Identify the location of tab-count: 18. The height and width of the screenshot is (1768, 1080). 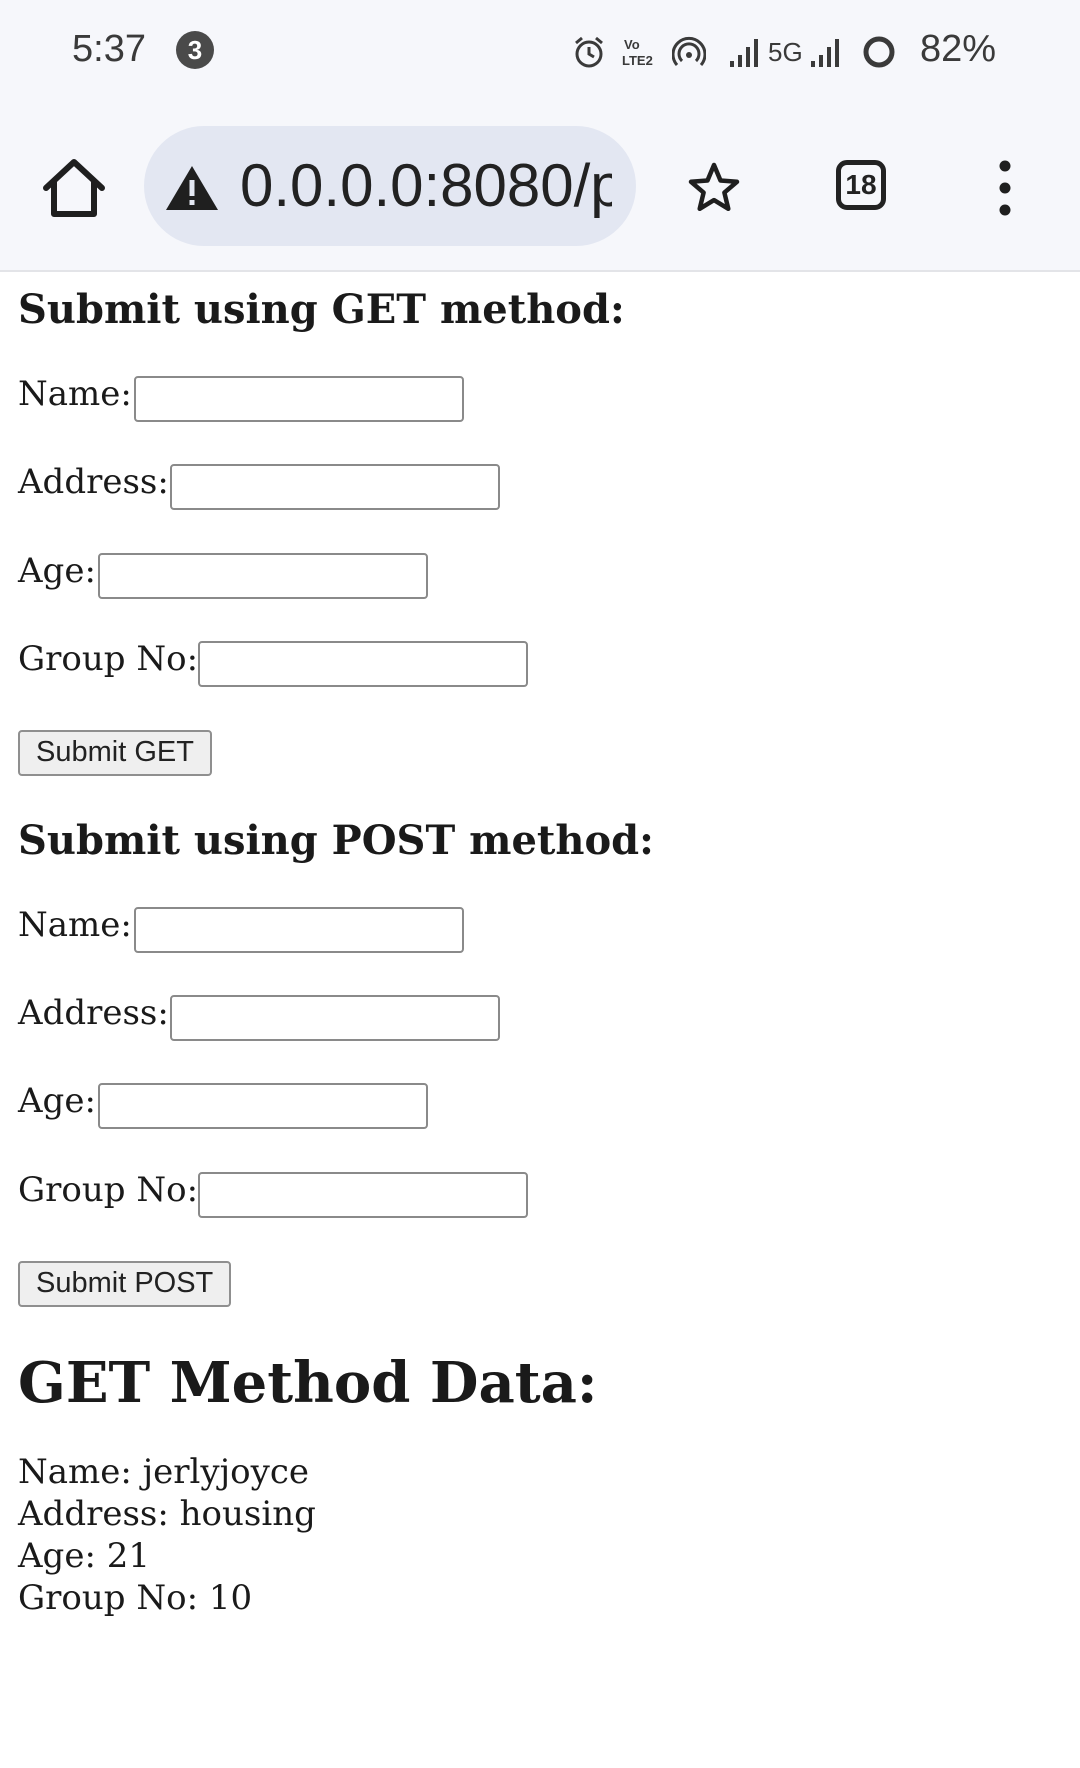
(861, 184).